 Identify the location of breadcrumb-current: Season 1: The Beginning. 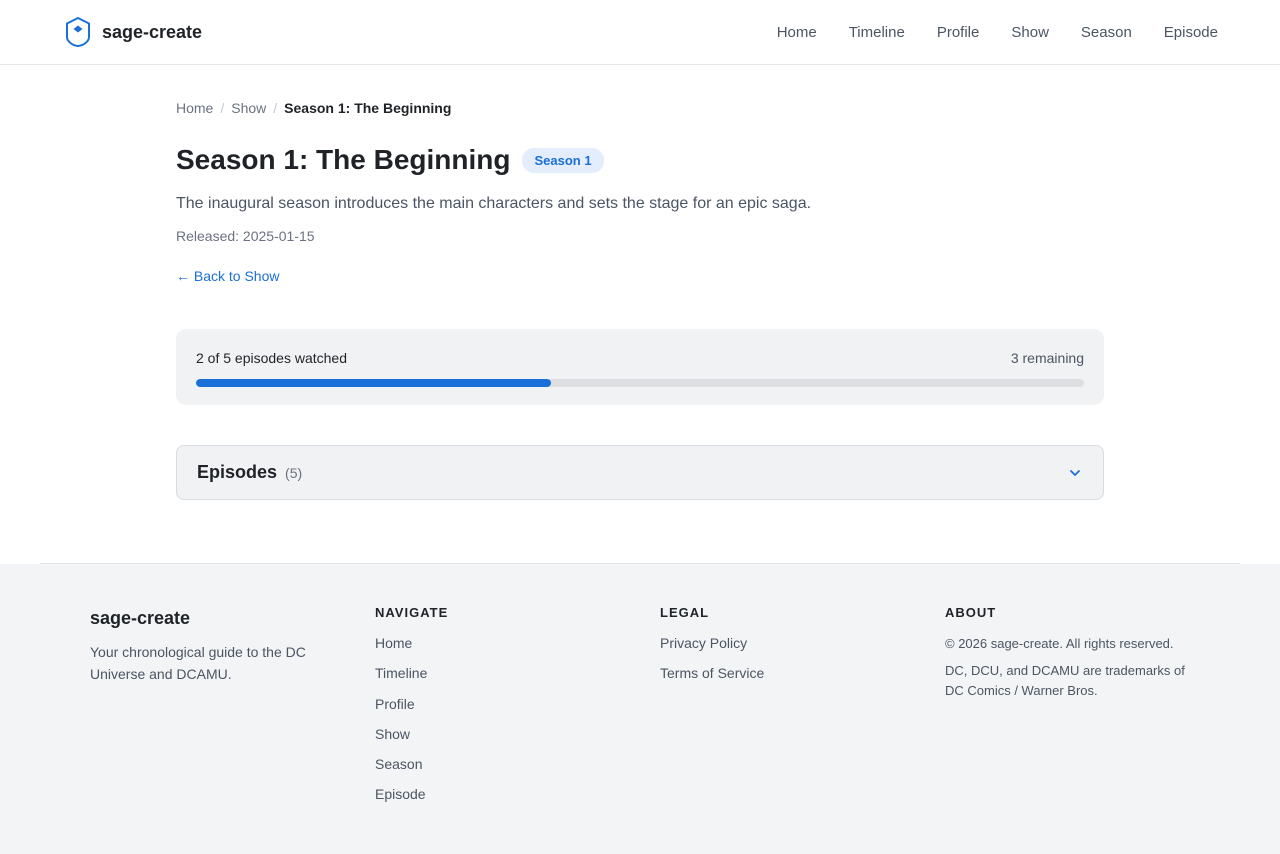
(368, 108).